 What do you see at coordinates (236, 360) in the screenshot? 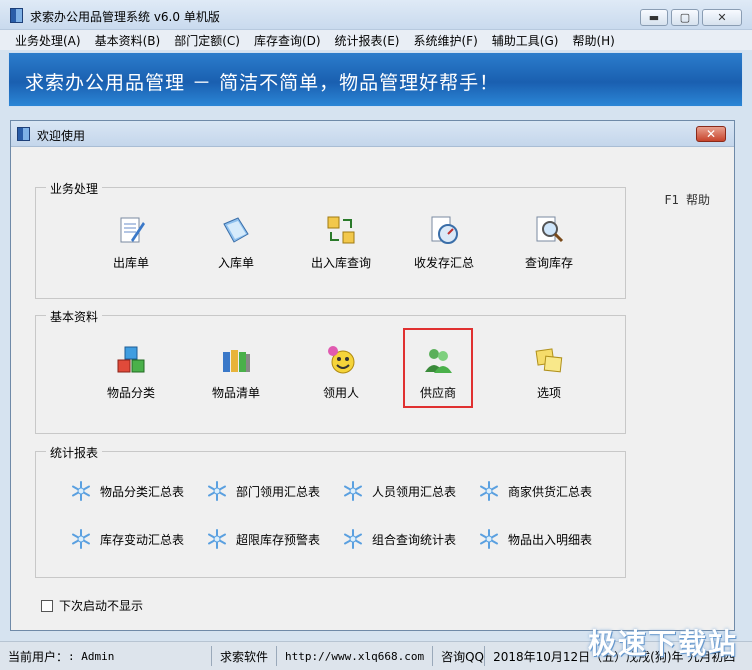
I see `binders-icon` at bounding box center [236, 360].